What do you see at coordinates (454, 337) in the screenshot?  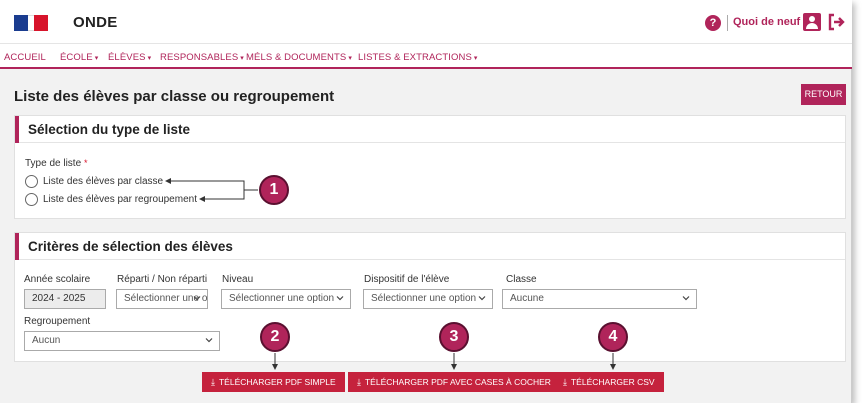 I see `callout-badge: 3` at bounding box center [454, 337].